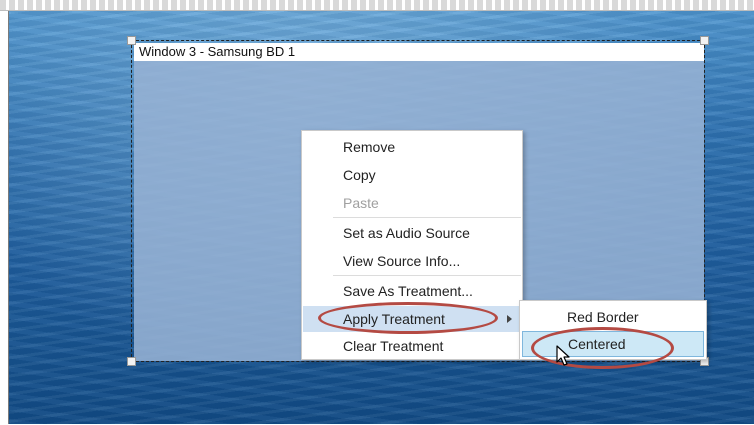 The image size is (754, 425). What do you see at coordinates (412, 346) in the screenshot?
I see `menu-item-clear-treatment: Clear Treatment` at bounding box center [412, 346].